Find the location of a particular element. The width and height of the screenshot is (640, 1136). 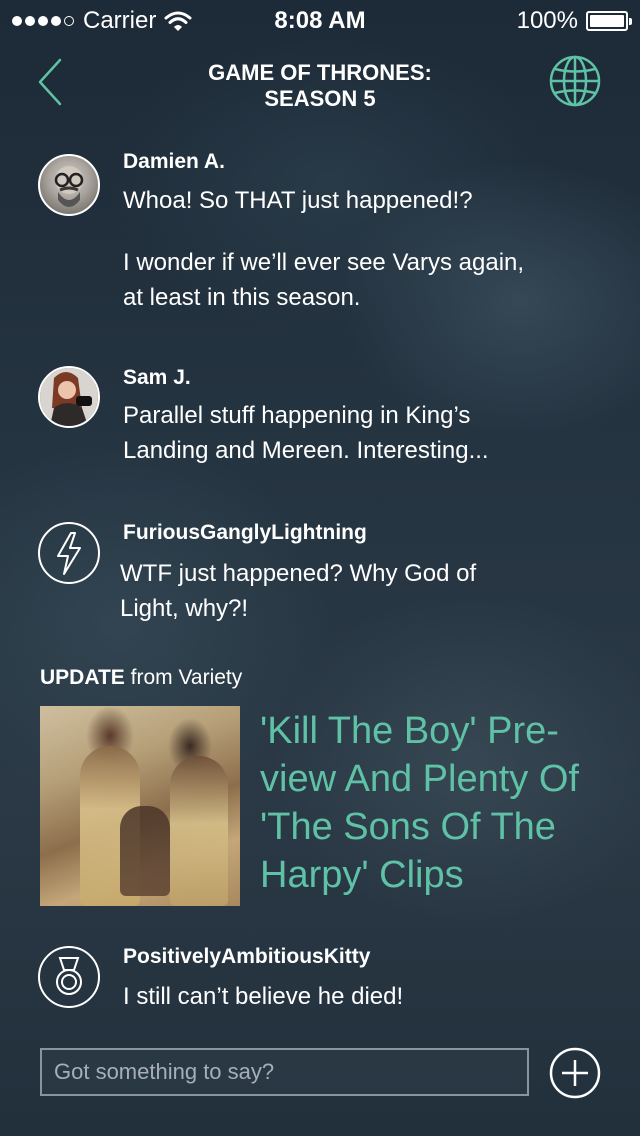

headline-line: Harpy' Clips is located at coordinates (362, 875).